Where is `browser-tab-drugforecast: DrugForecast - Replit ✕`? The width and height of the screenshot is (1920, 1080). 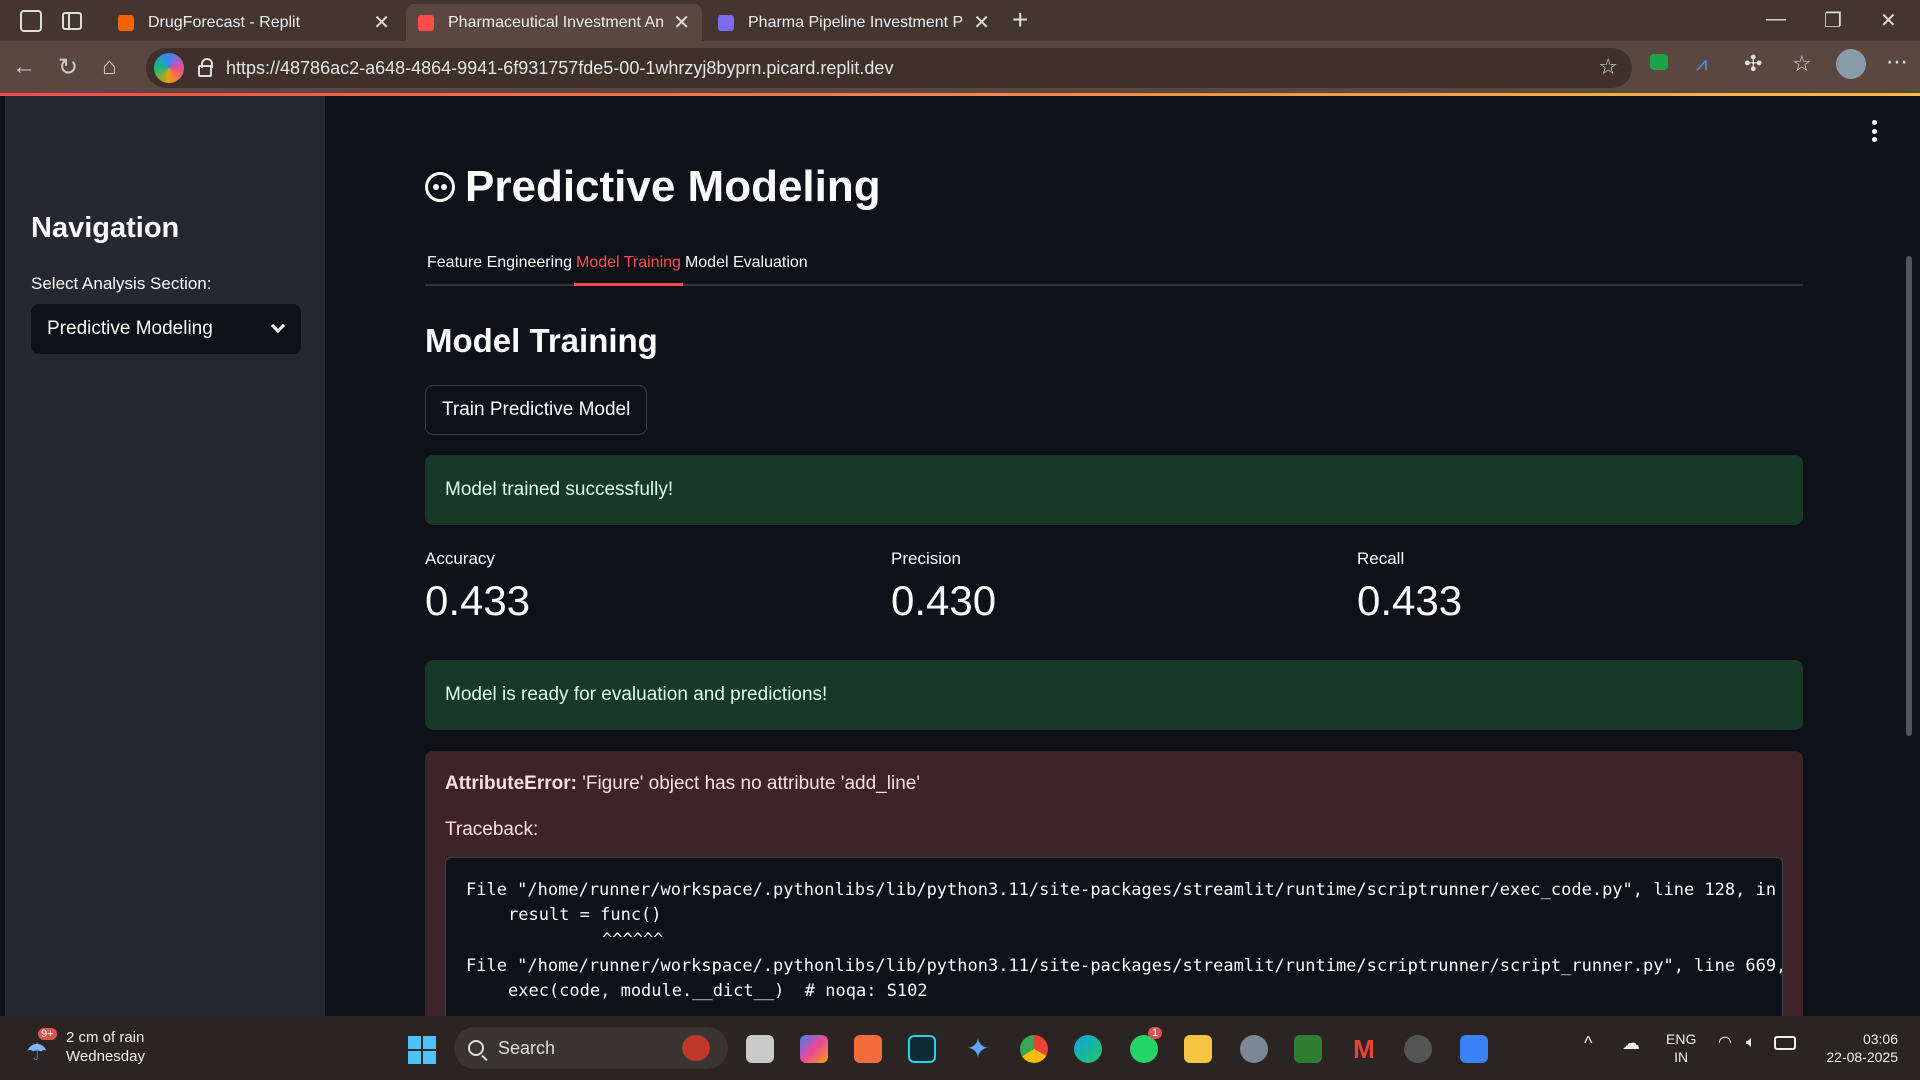
browser-tab-drugforecast: DrugForecast - Replit ✕ is located at coordinates (254, 22).